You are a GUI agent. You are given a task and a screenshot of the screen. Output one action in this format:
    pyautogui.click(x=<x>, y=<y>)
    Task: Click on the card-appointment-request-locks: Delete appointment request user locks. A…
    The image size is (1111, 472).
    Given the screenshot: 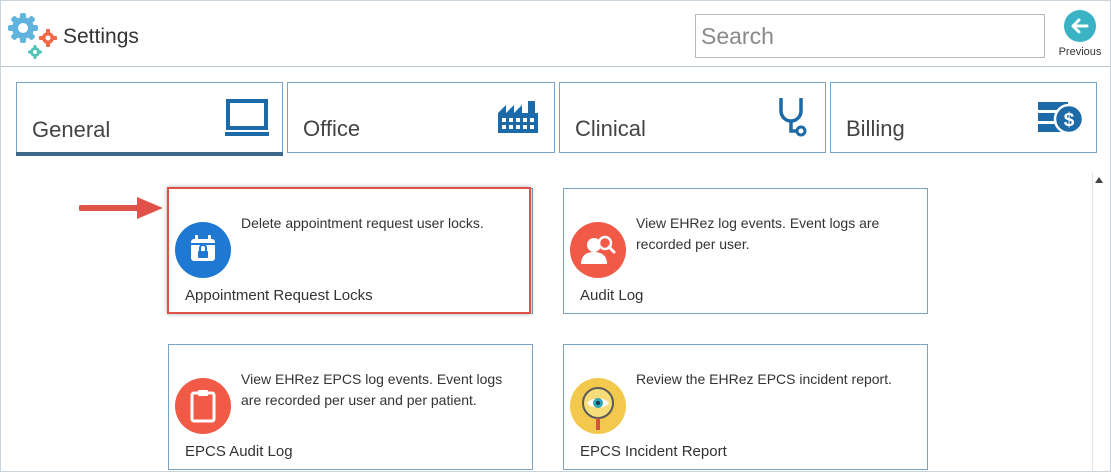 What is the action you would take?
    pyautogui.click(x=350, y=251)
    